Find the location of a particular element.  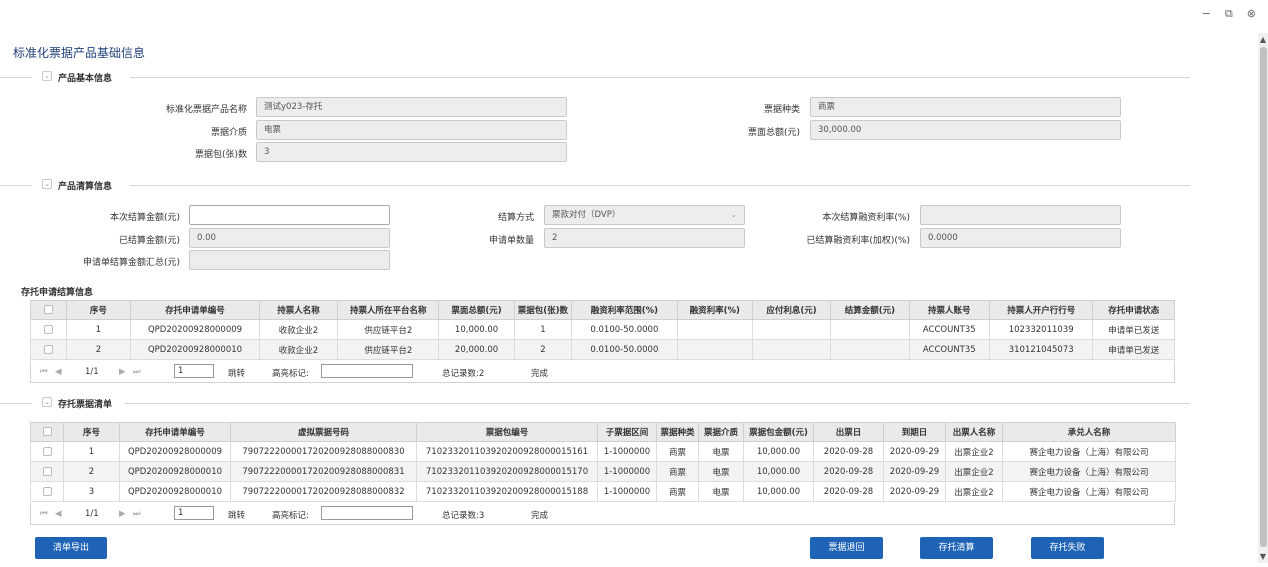

column-header: 虚拟票据号码 is located at coordinates (323, 432).